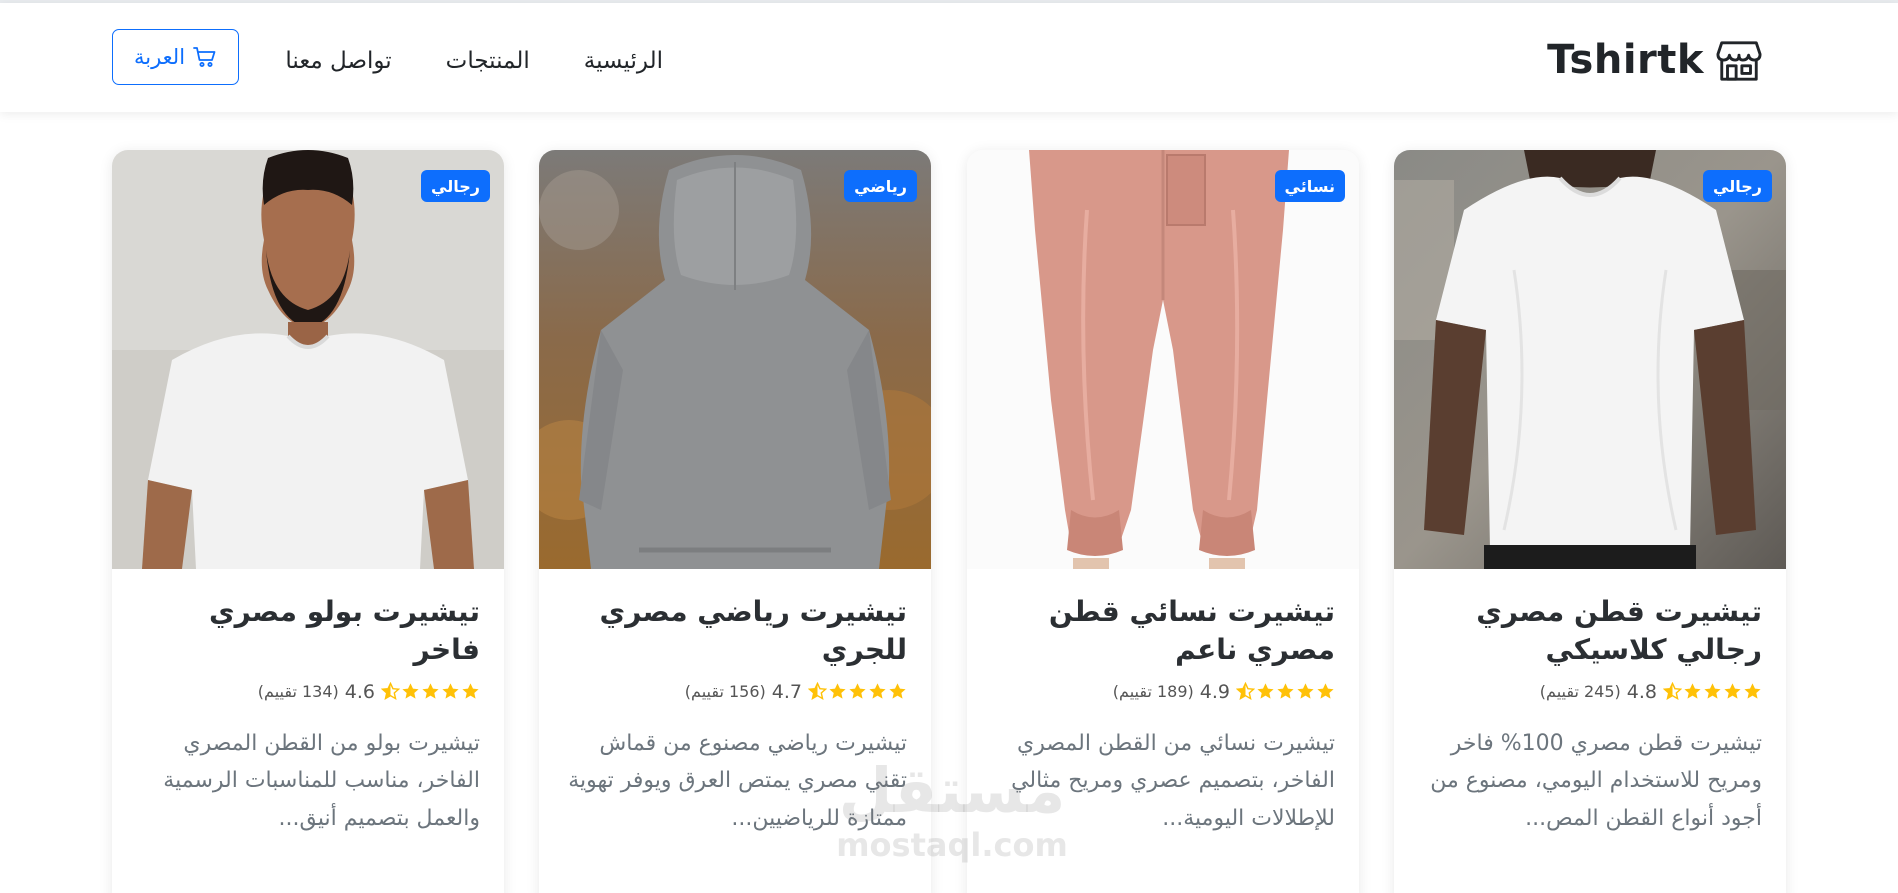  Describe the element at coordinates (1163, 631) in the screenshot. I see `product-title: تيشيرت نسائي قطن مصري ناعم` at that location.